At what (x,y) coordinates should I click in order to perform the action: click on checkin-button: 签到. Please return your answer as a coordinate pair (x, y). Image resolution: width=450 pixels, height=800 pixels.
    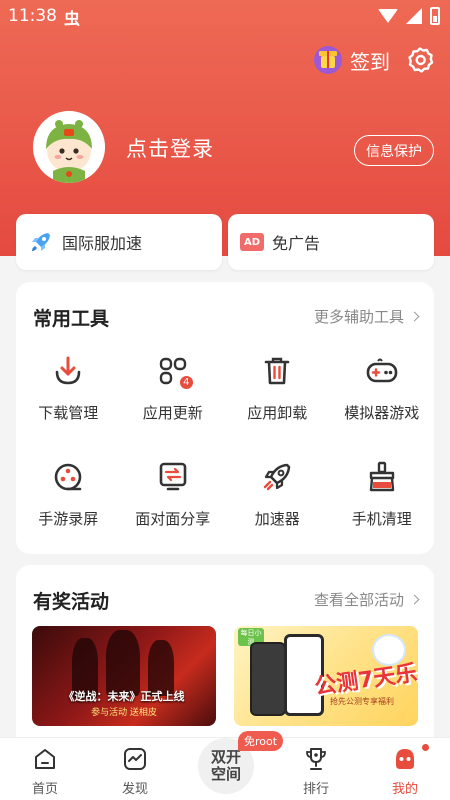
    Looking at the image, I should click on (352, 60).